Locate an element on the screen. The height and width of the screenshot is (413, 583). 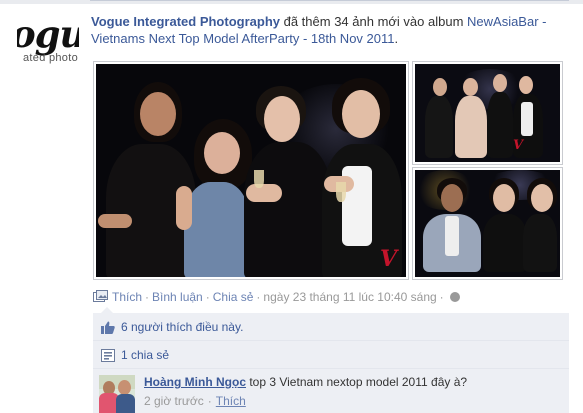
feedback-box: 6 người thích điều này. 1 chia sẻ is located at coordinates (331, 338).